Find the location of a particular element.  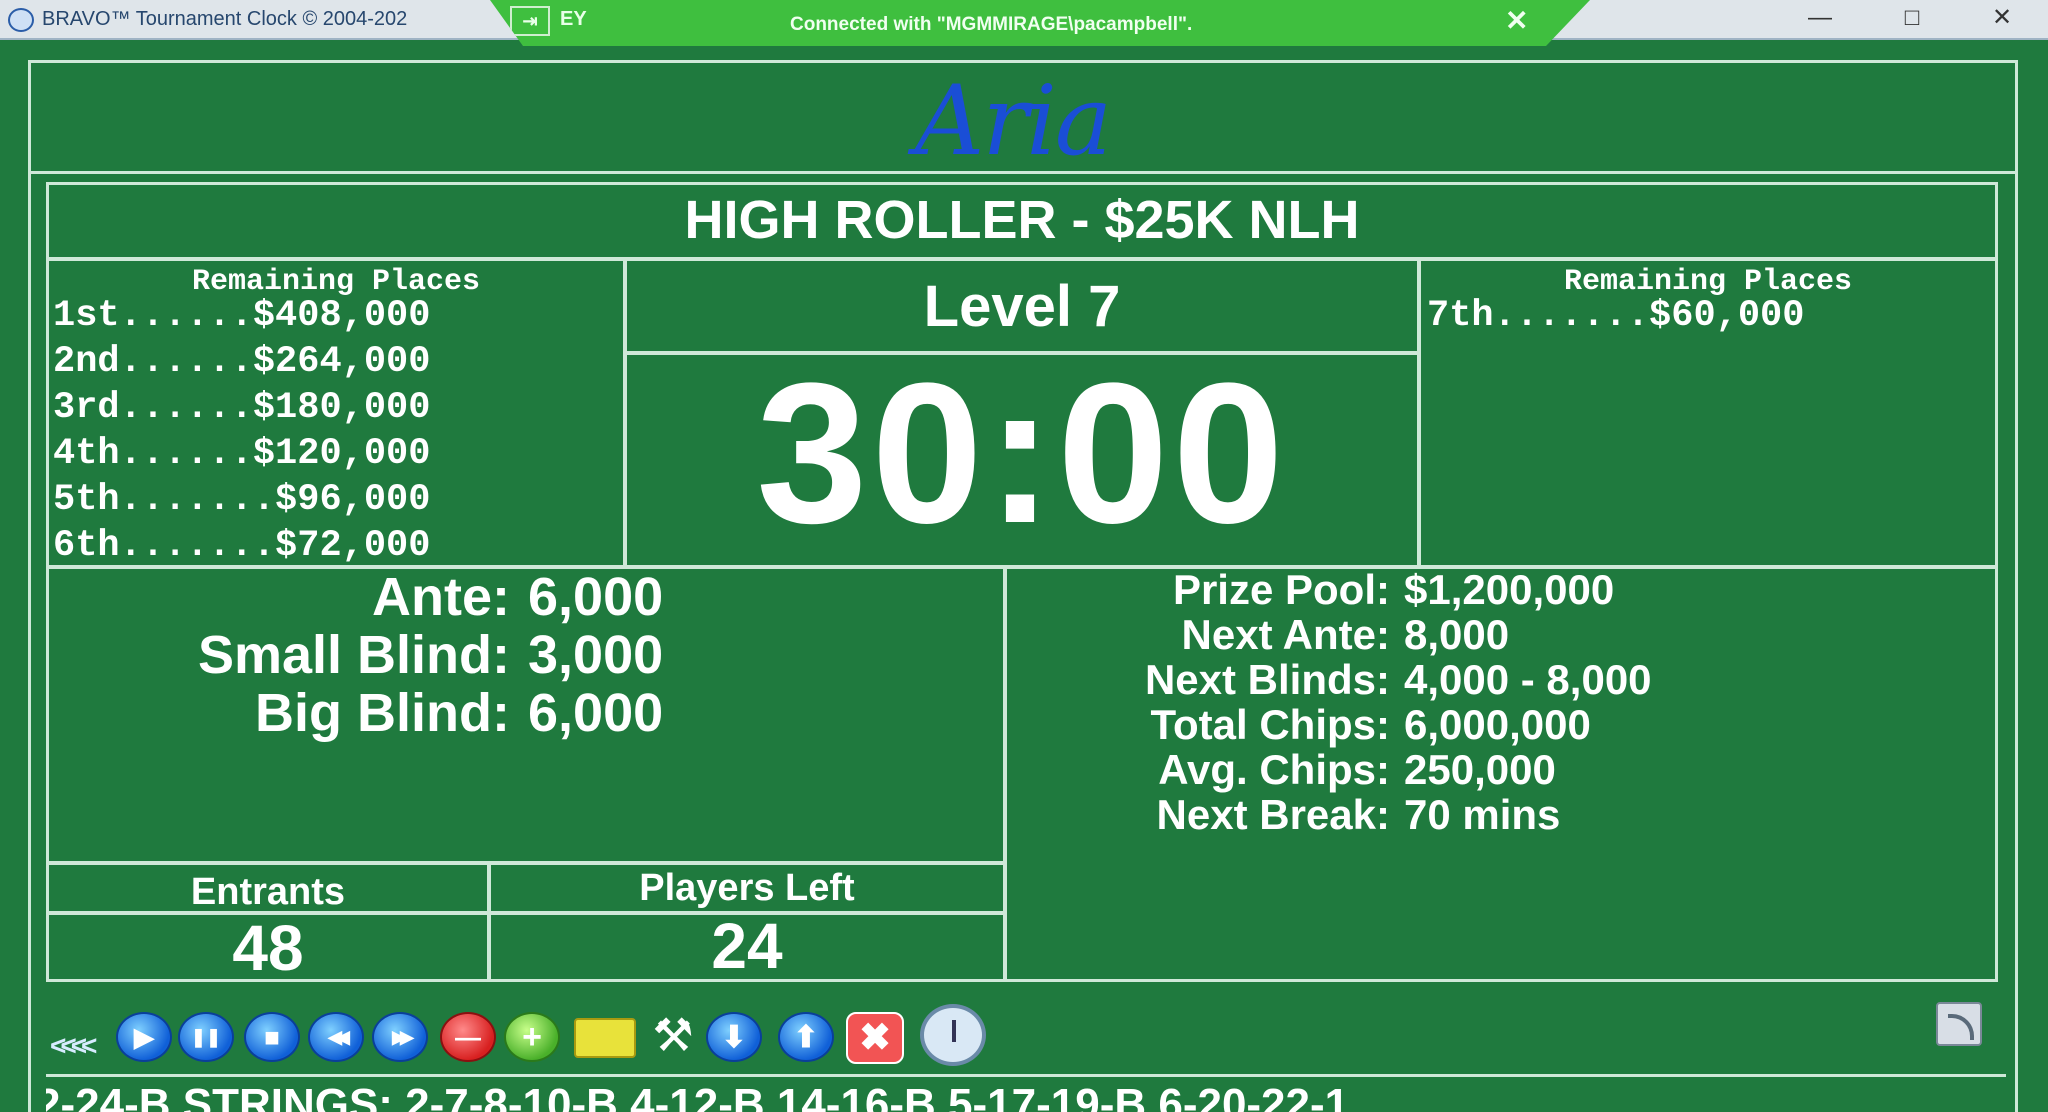

players-left-value-cell: 24 is located at coordinates (747, 946).